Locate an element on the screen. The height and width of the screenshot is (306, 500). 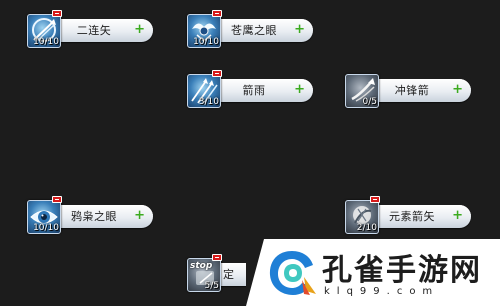
skill-level: 3/10 is located at coordinates (208, 102).